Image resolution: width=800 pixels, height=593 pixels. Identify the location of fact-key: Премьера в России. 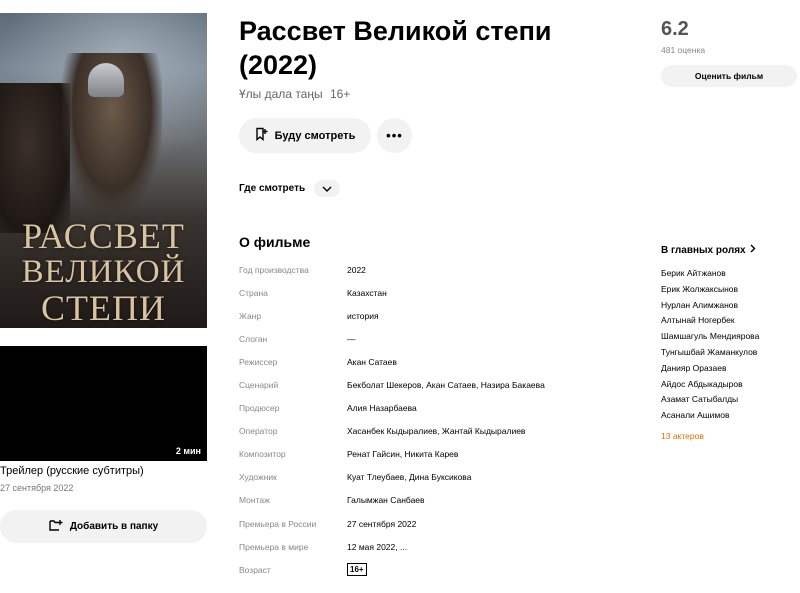
(278, 523).